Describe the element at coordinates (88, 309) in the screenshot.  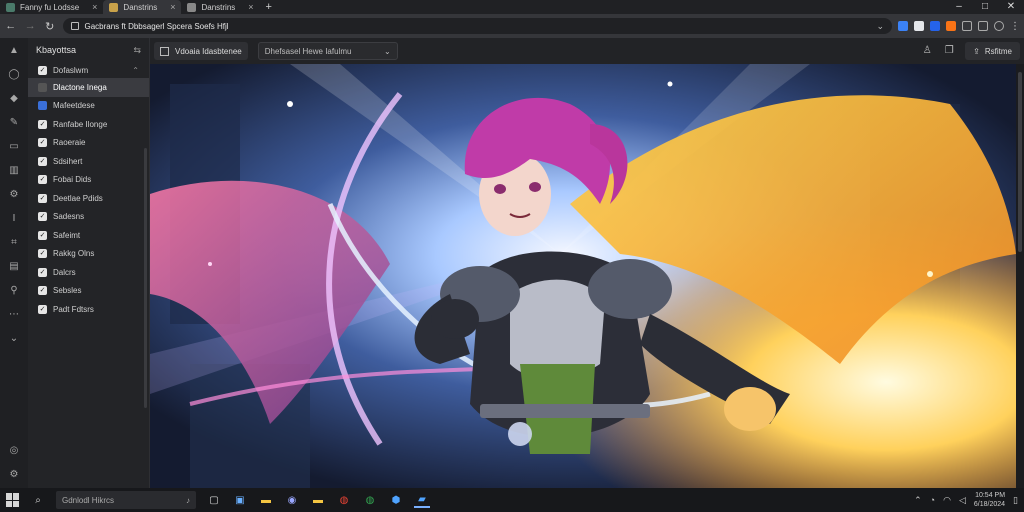
I see `sidebar-item: ✓ Padt Fdtsrs` at that location.